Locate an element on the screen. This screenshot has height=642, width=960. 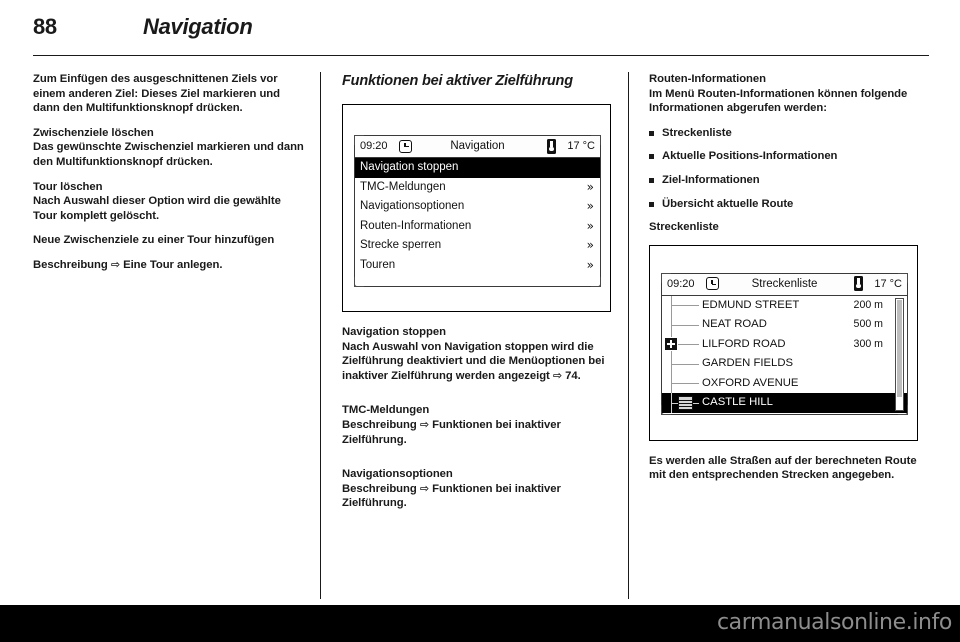
route-status-bar: 09:20 Streckenliste 17 °C is located at coordinates (784, 284).